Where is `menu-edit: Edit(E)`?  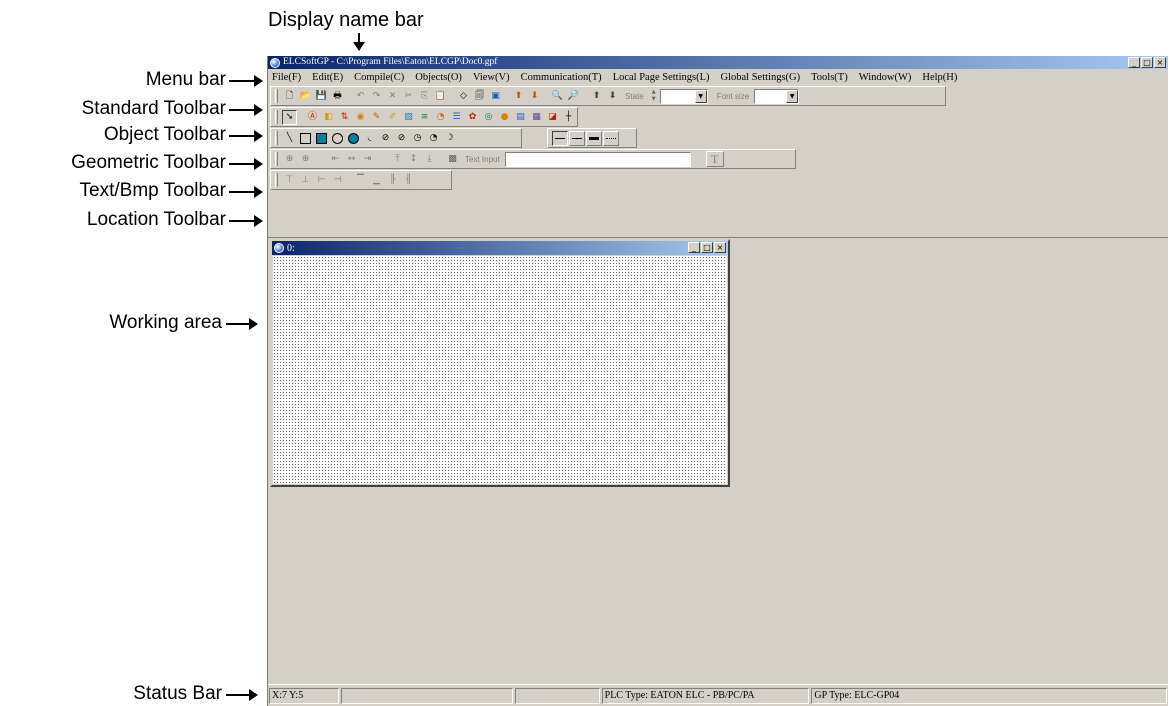 menu-edit: Edit(E) is located at coordinates (327, 77).